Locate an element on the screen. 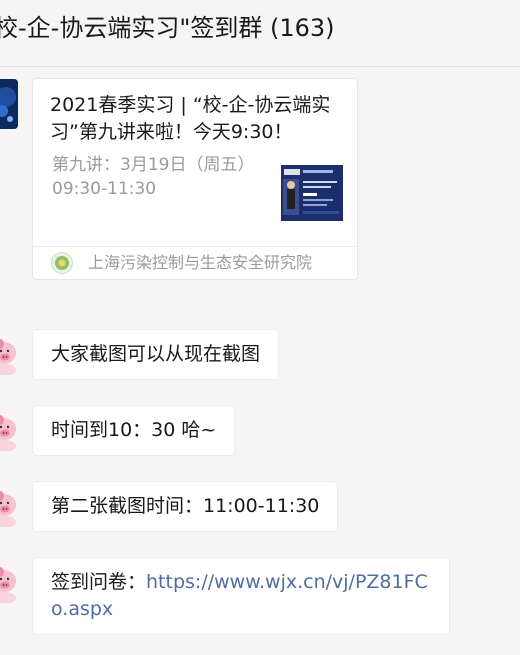 The width and height of the screenshot is (520, 655). message-bubble: 大家截图可以从现在截图 is located at coordinates (156, 354).